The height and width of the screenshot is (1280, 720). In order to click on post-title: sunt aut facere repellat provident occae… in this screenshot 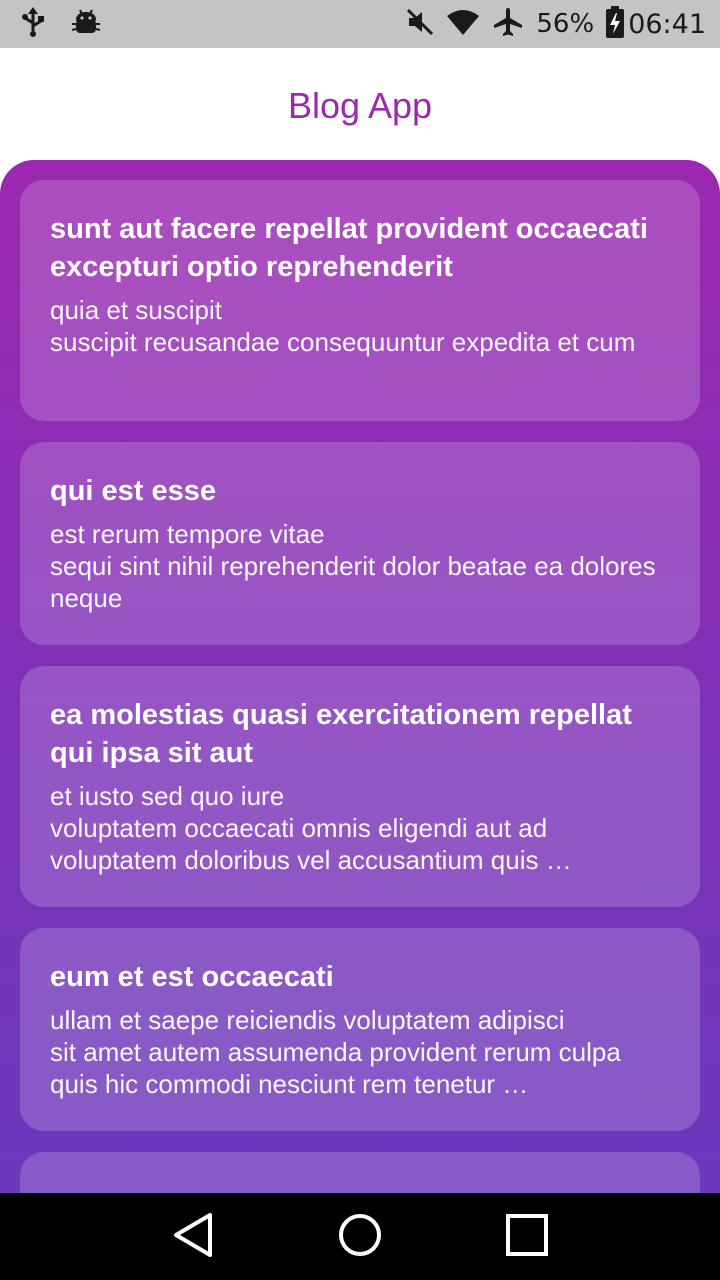, I will do `click(349, 248)`.